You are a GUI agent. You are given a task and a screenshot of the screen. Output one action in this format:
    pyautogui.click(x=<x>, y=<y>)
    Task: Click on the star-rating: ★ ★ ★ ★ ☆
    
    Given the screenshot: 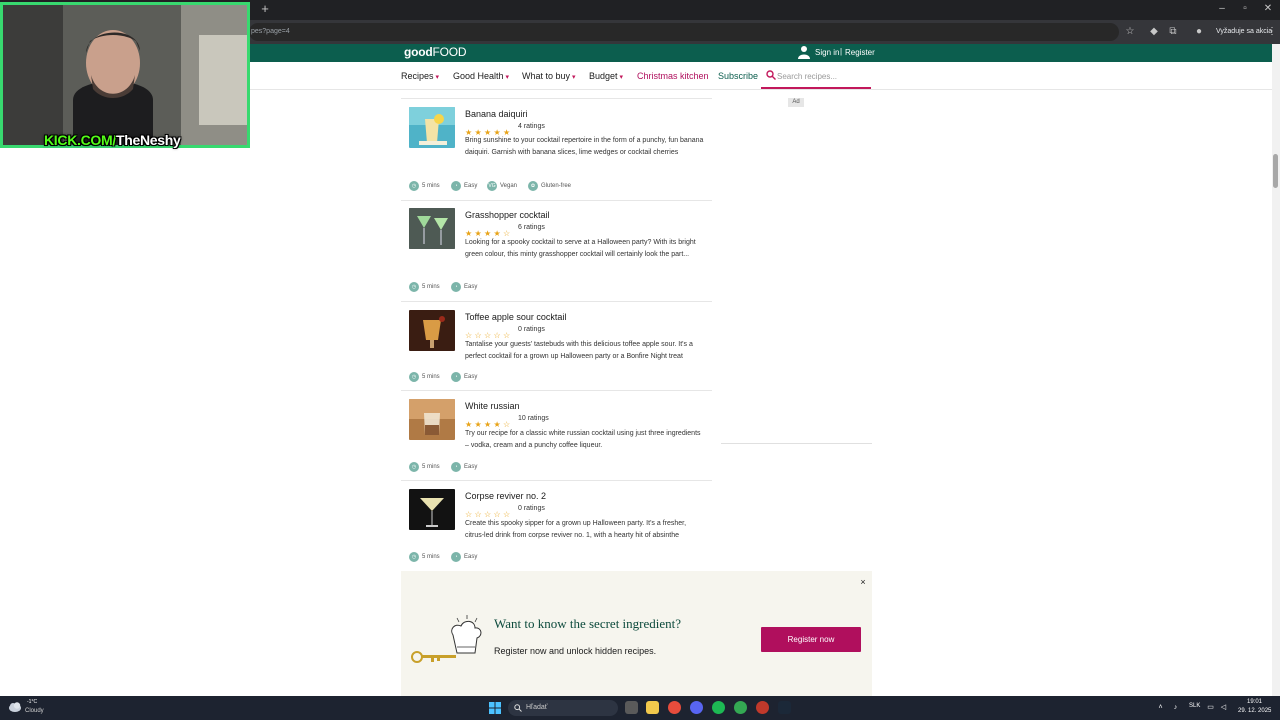 What is the action you would take?
    pyautogui.click(x=489, y=421)
    